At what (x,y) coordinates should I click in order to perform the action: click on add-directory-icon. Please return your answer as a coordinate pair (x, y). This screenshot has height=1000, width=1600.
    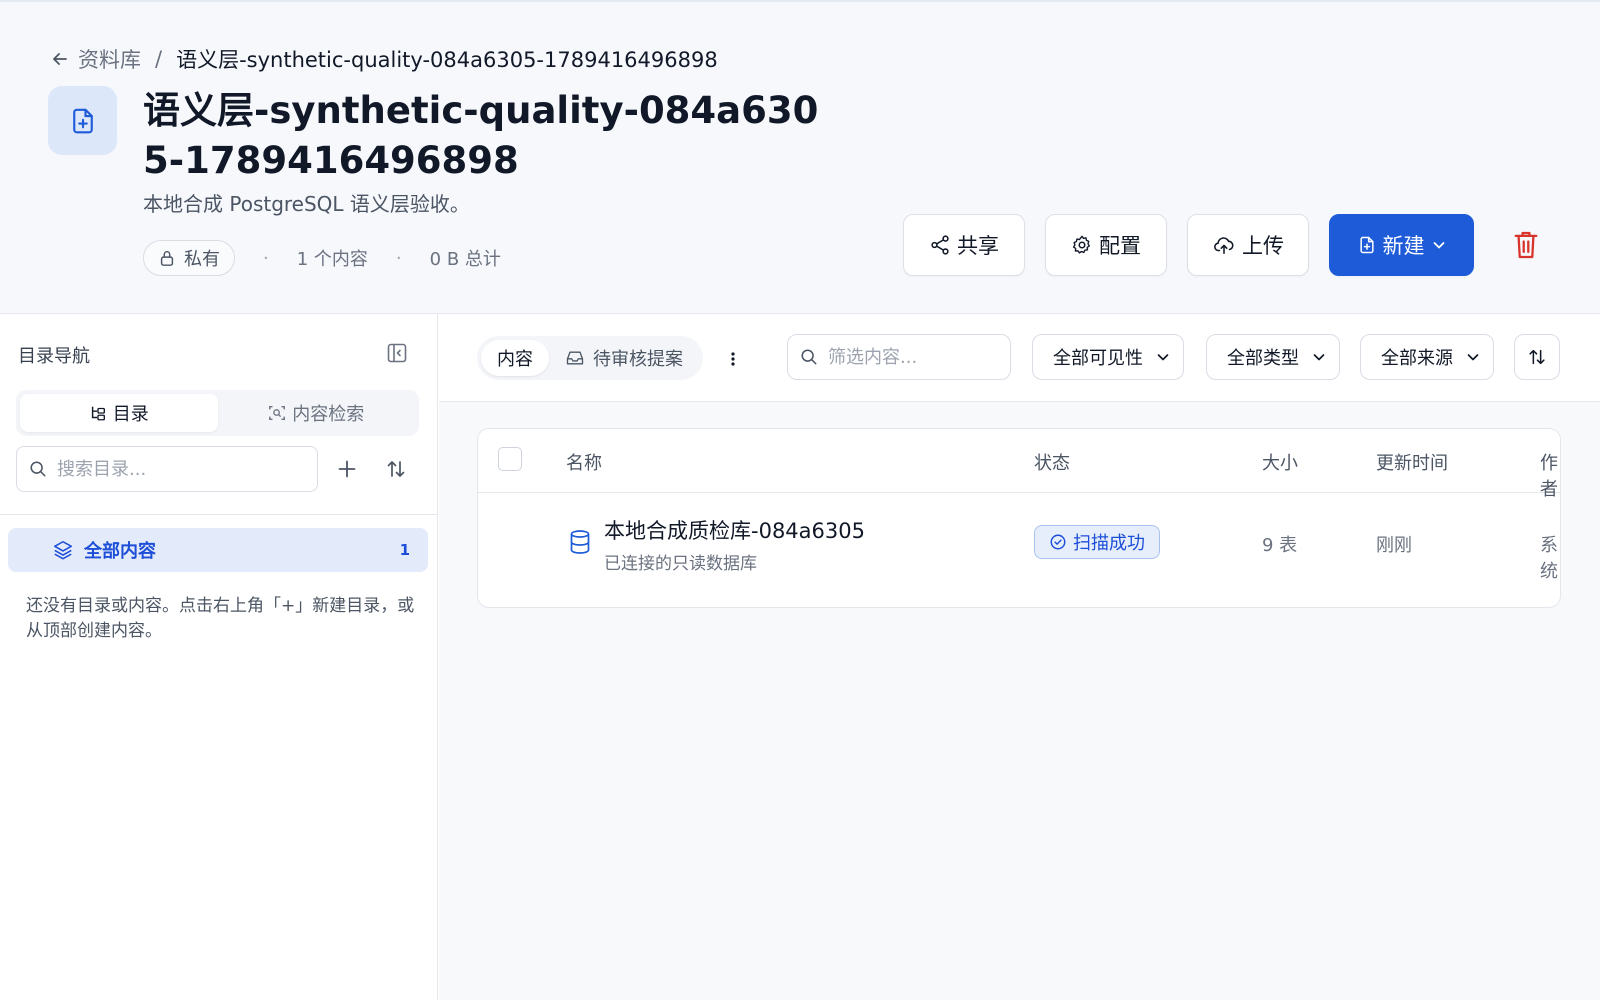
    Looking at the image, I should click on (347, 469).